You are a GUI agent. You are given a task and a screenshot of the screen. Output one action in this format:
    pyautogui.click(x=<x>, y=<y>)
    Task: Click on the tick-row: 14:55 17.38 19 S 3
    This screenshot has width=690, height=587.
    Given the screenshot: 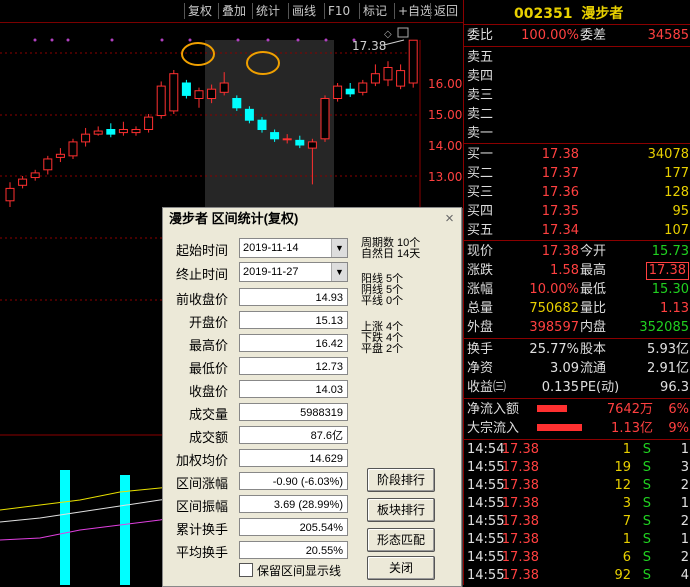 What is the action you would take?
    pyautogui.click(x=578, y=468)
    